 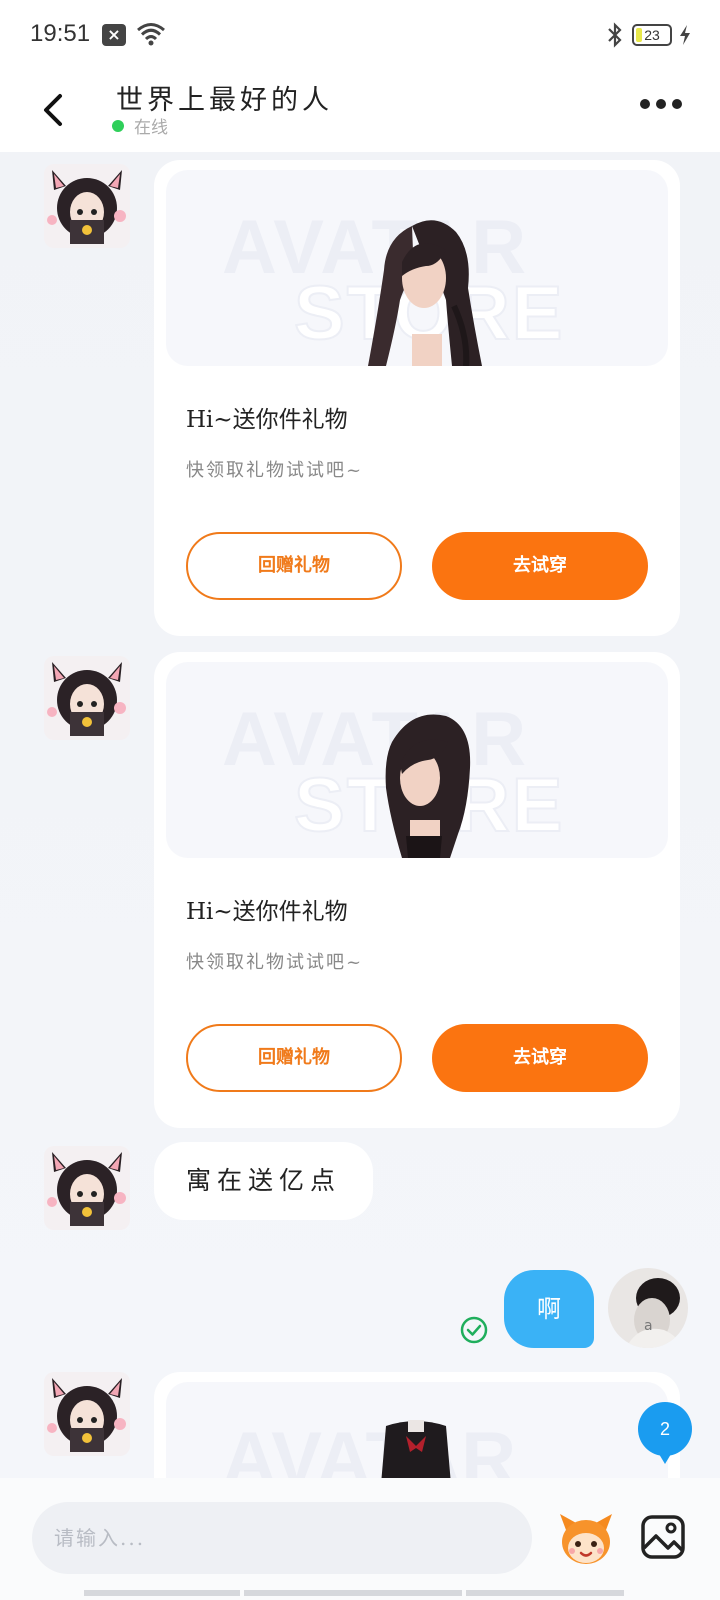 I want to click on charging-bolt-icon, so click(x=685, y=35).